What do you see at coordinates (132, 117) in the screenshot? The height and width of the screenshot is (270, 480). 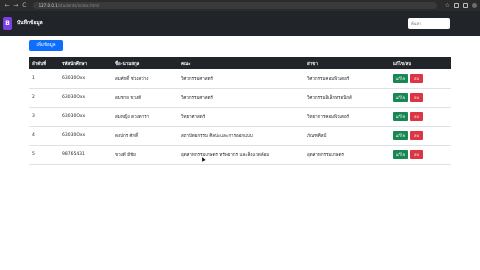 I see `cell-name: สมหญิง ดวงดารา` at bounding box center [132, 117].